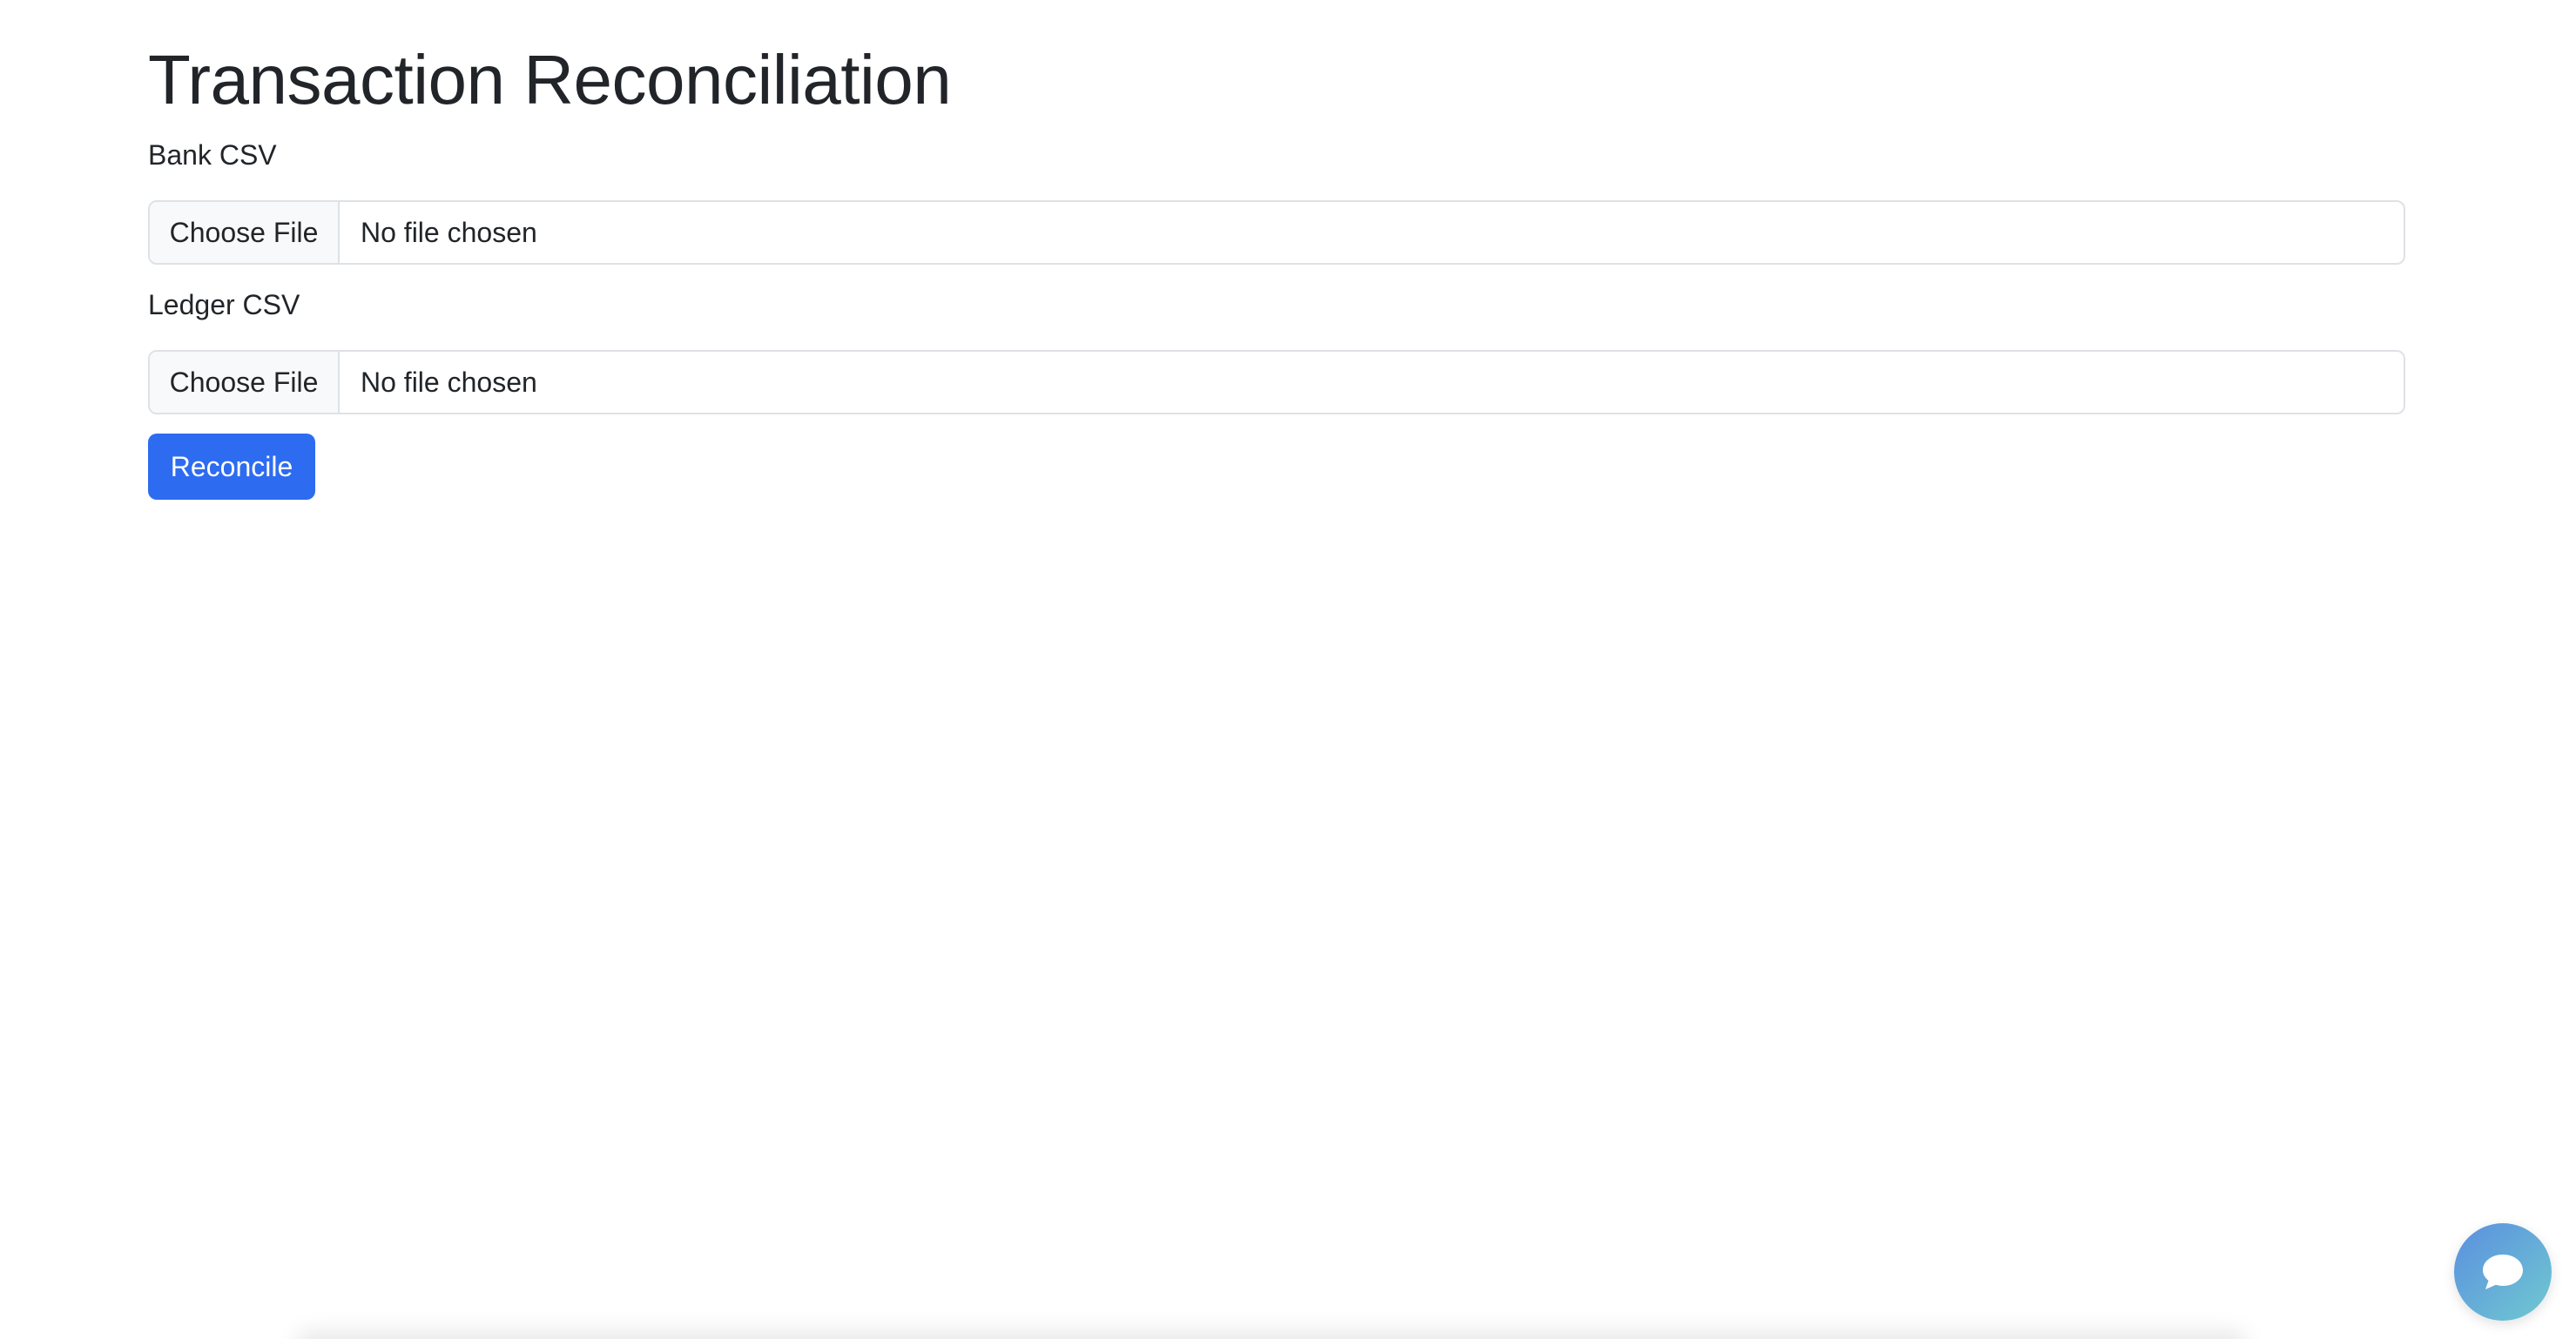 Image resolution: width=2576 pixels, height=1339 pixels. I want to click on bank-file-status: No file chosen, so click(449, 232).